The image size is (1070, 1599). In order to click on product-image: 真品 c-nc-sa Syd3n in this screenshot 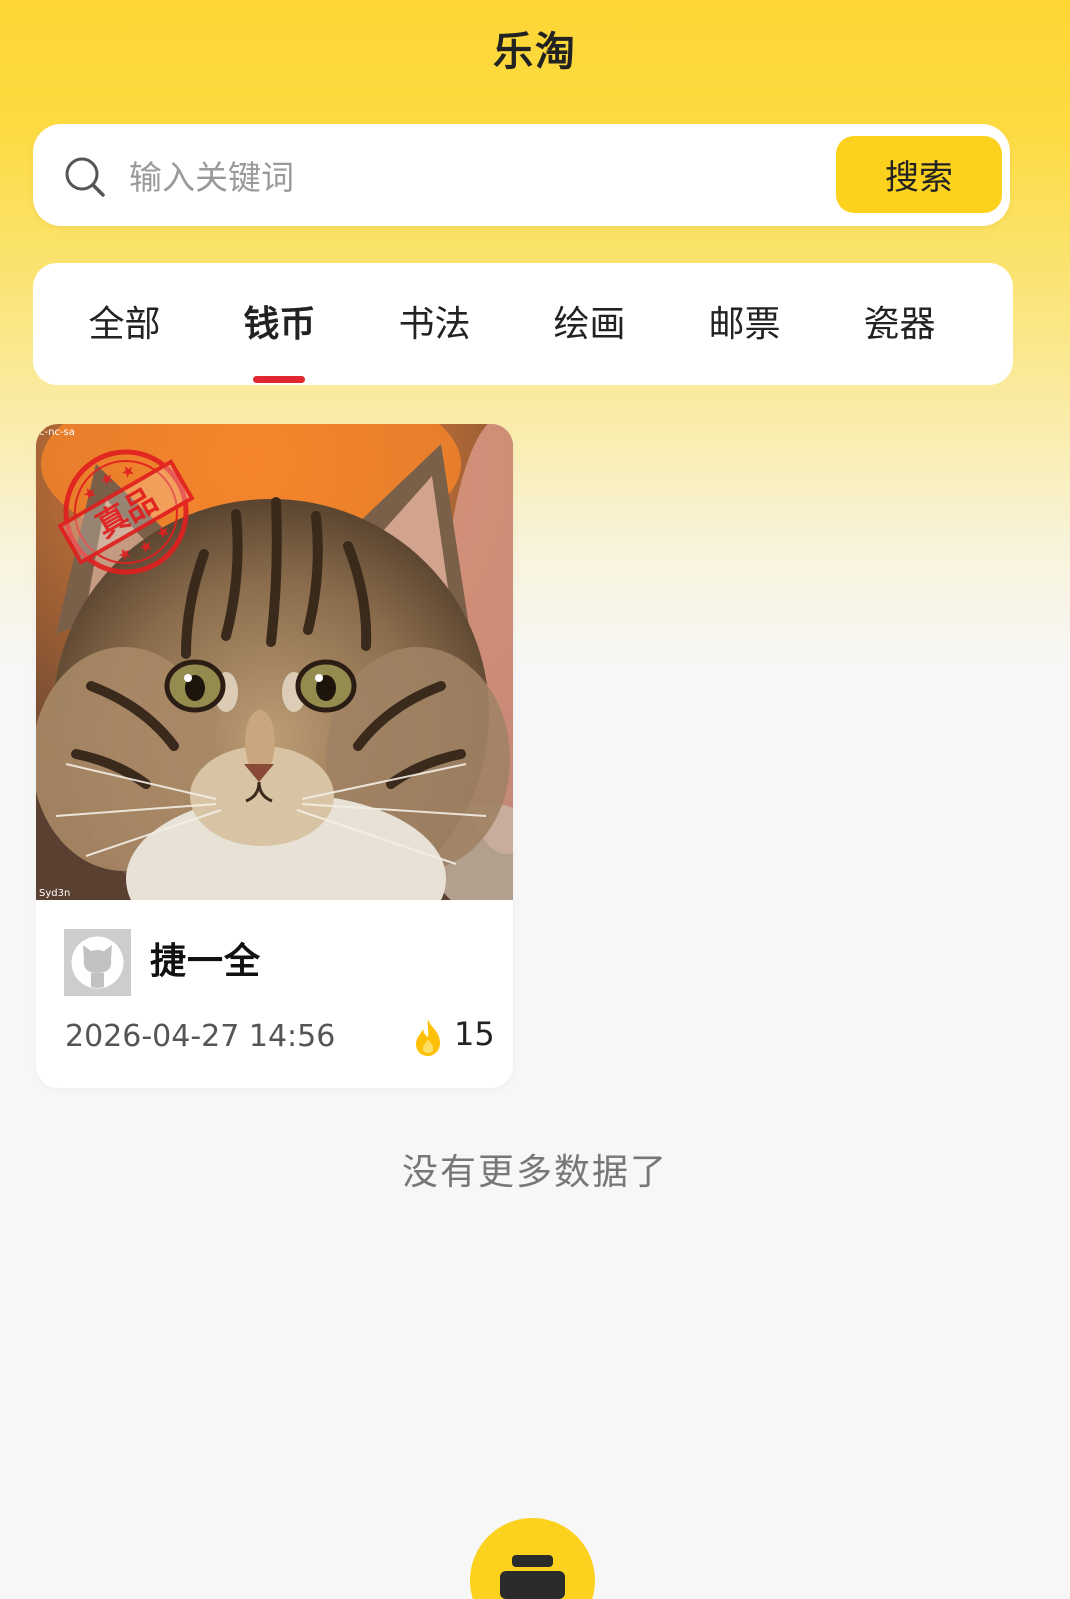, I will do `click(274, 662)`.